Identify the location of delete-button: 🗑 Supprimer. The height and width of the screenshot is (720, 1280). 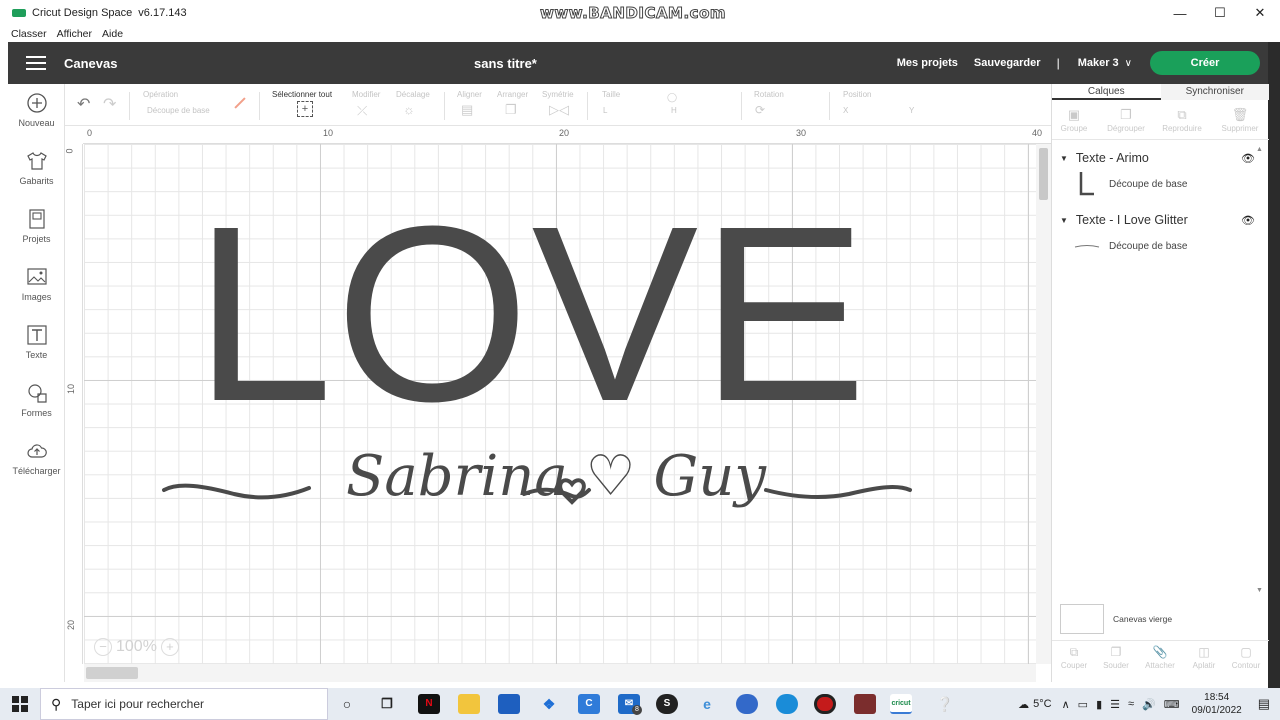
(1240, 119).